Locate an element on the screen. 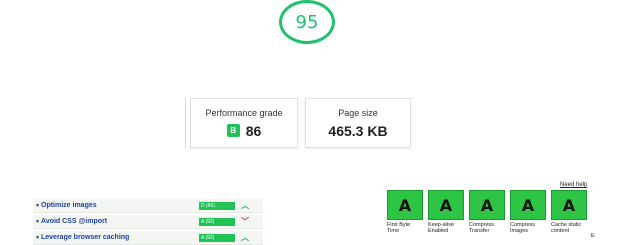 Image resolution: width=620 pixels, height=245 pixels. overall-score-ring: 95 is located at coordinates (307, 22).